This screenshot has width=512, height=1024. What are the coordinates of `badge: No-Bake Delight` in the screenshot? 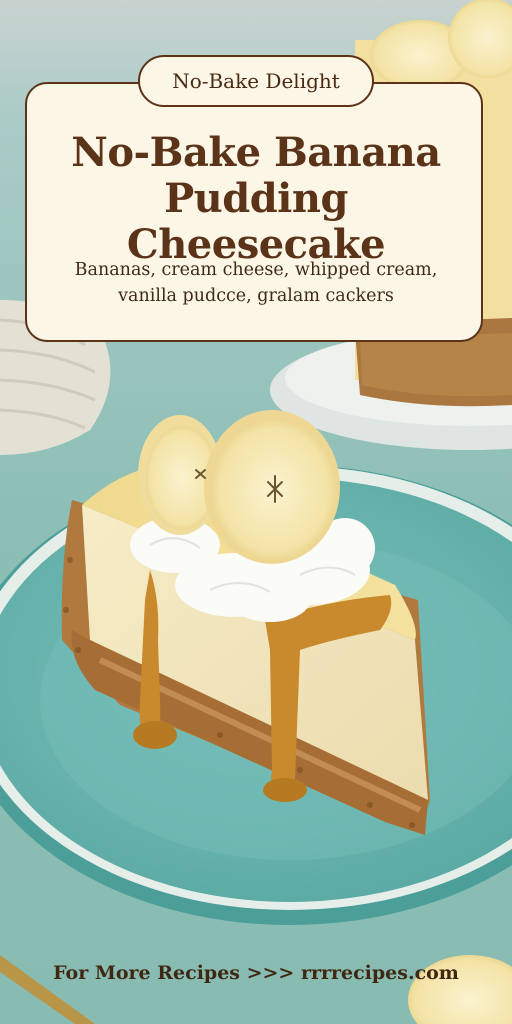 It's located at (256, 81).